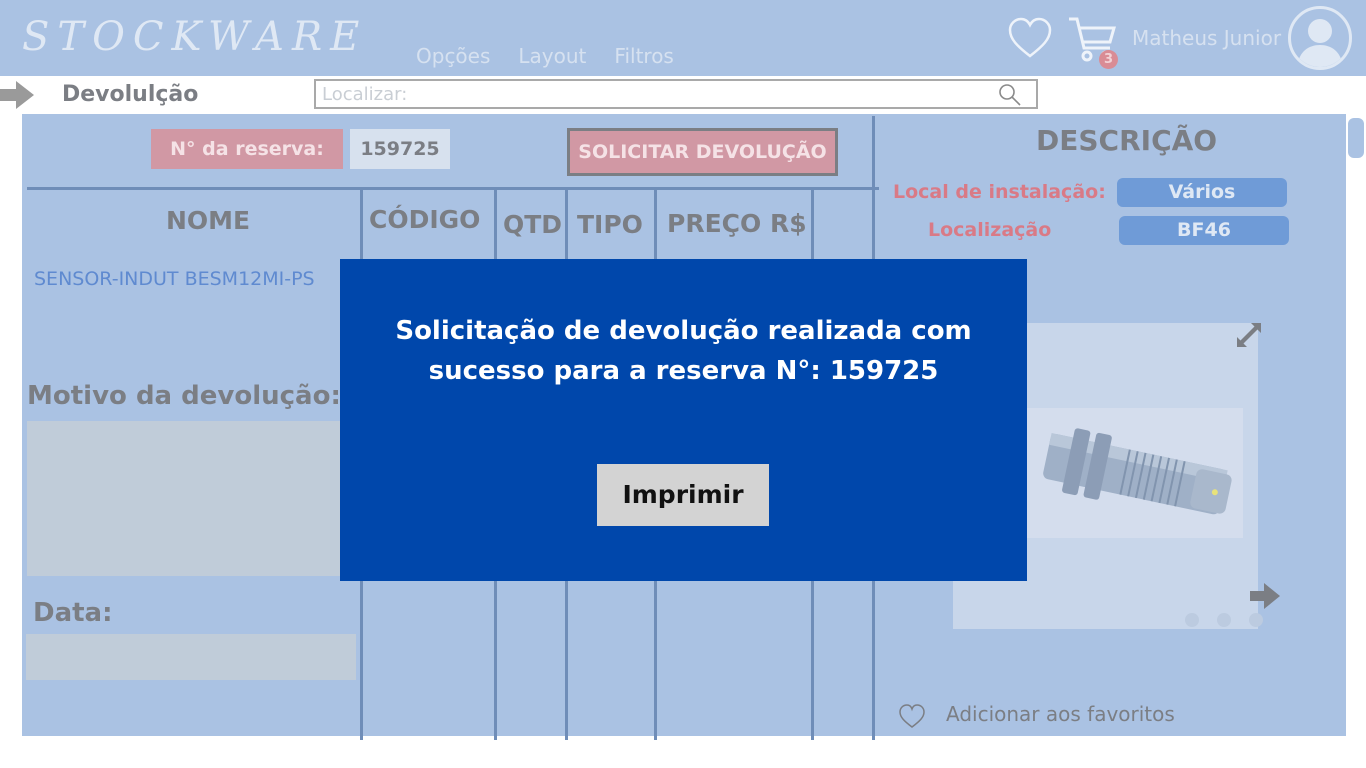  I want to click on location-value: BF46, so click(1204, 230).